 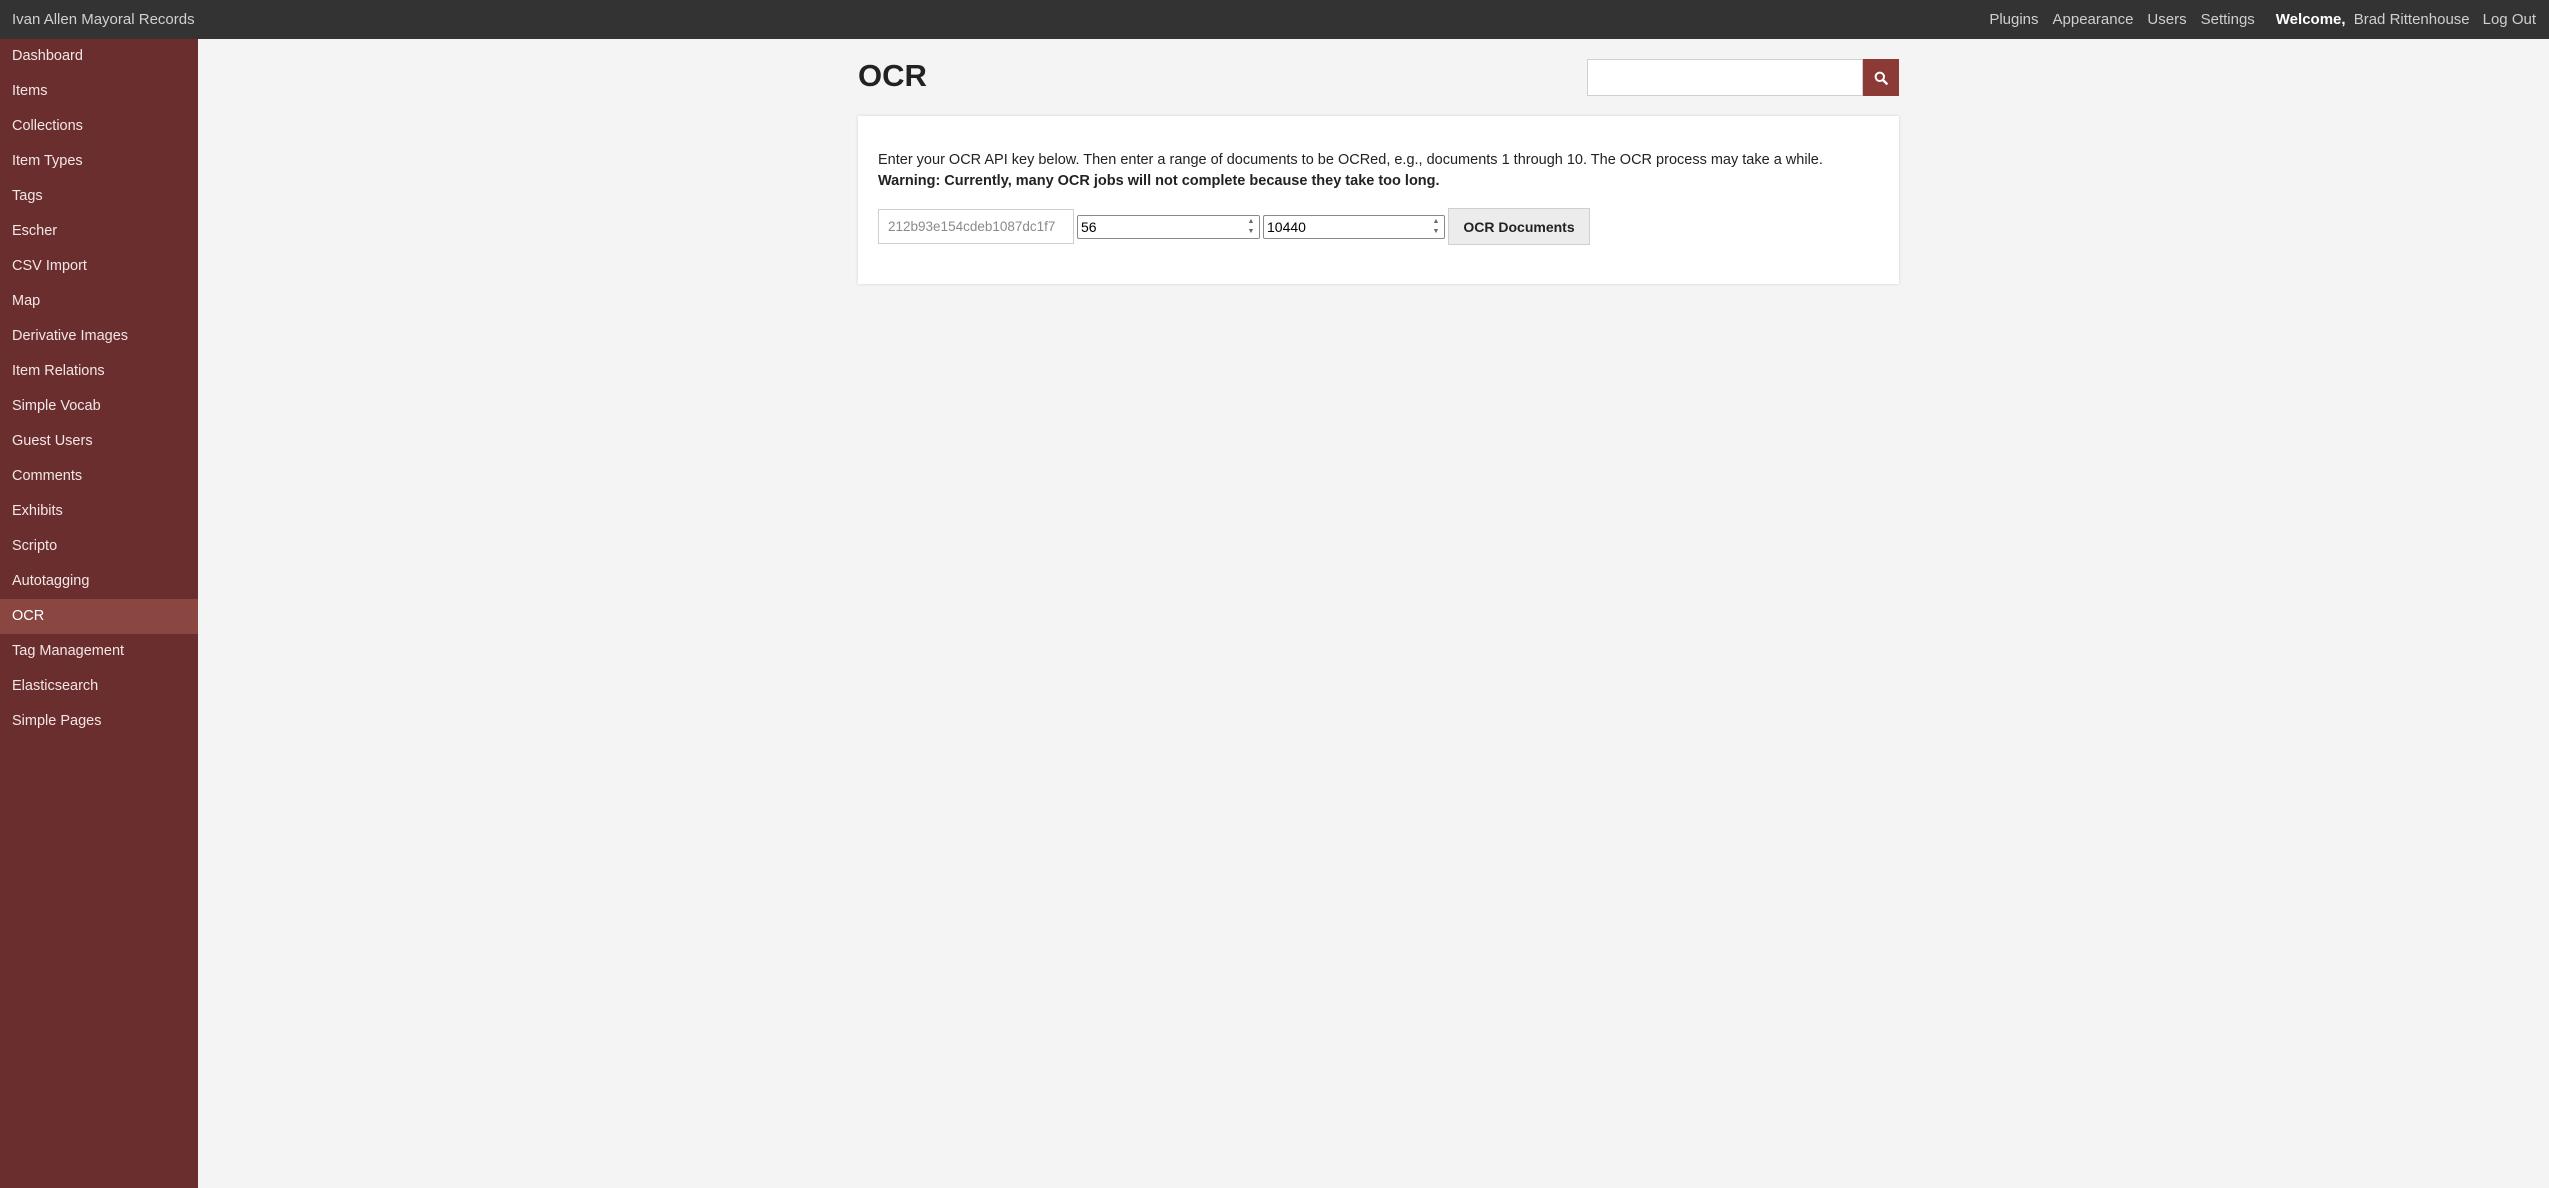 What do you see at coordinates (99, 371) in the screenshot?
I see `sidebar-item-item-relations: Item Relations` at bounding box center [99, 371].